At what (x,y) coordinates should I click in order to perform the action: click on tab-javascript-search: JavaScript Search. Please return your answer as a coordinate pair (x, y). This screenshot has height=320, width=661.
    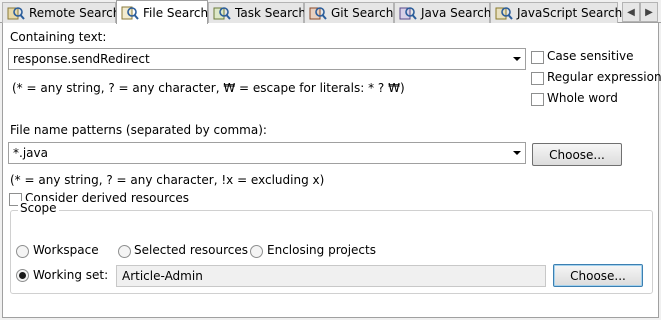
    Looking at the image, I should click on (556, 12).